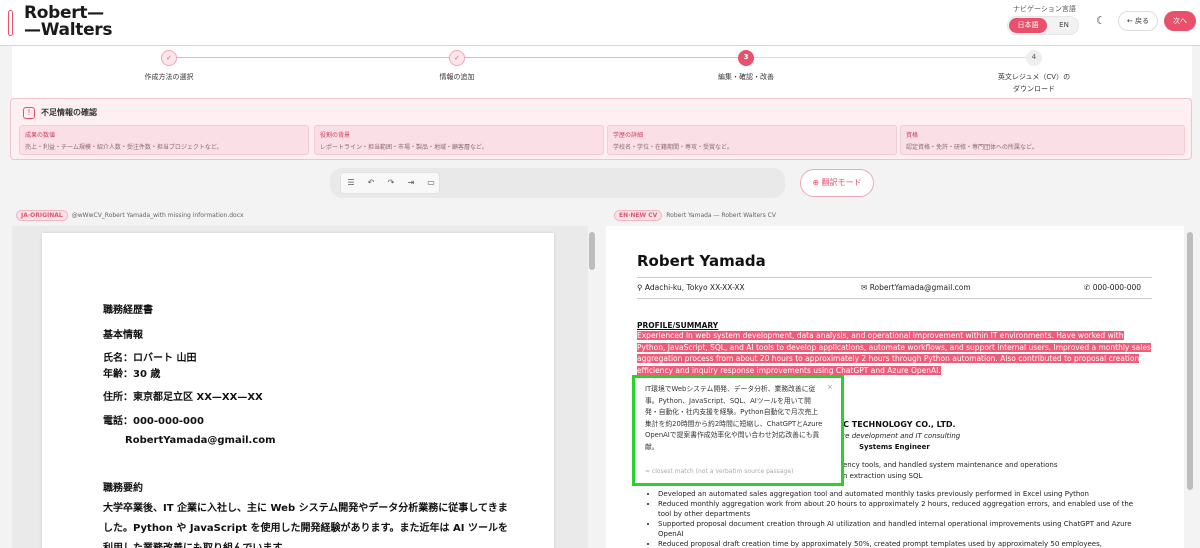 The height and width of the screenshot is (548, 1200). What do you see at coordinates (678, 325) in the screenshot?
I see `cv-section-profile: PROFILE/SUMMARY` at bounding box center [678, 325].